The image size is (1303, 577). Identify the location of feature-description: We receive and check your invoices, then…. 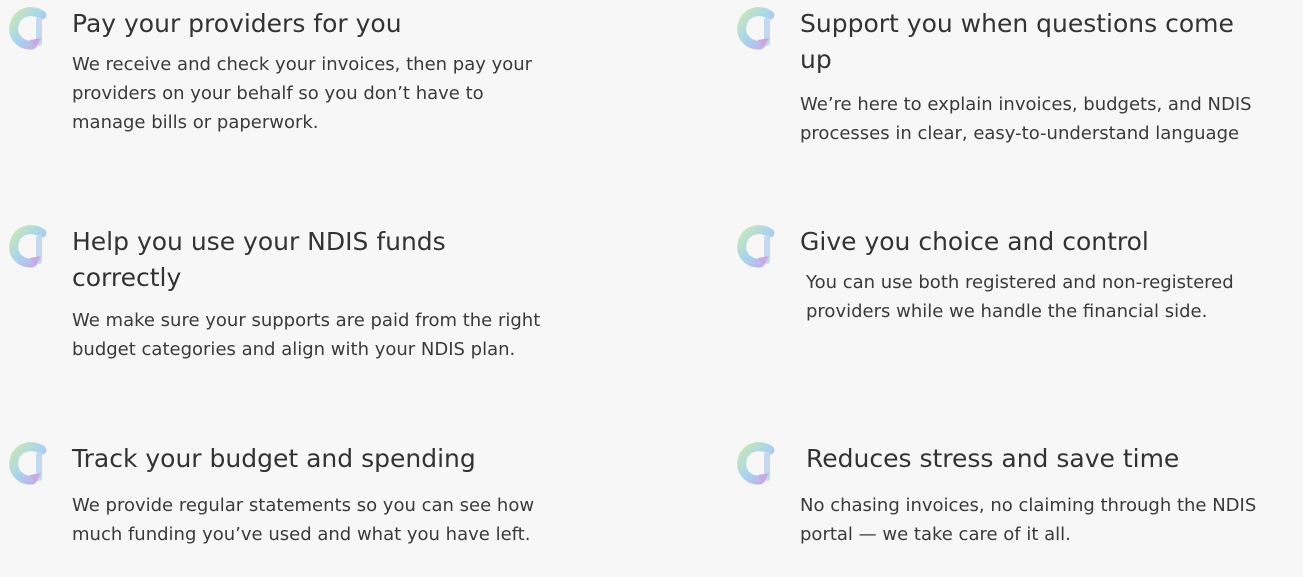
(302, 93).